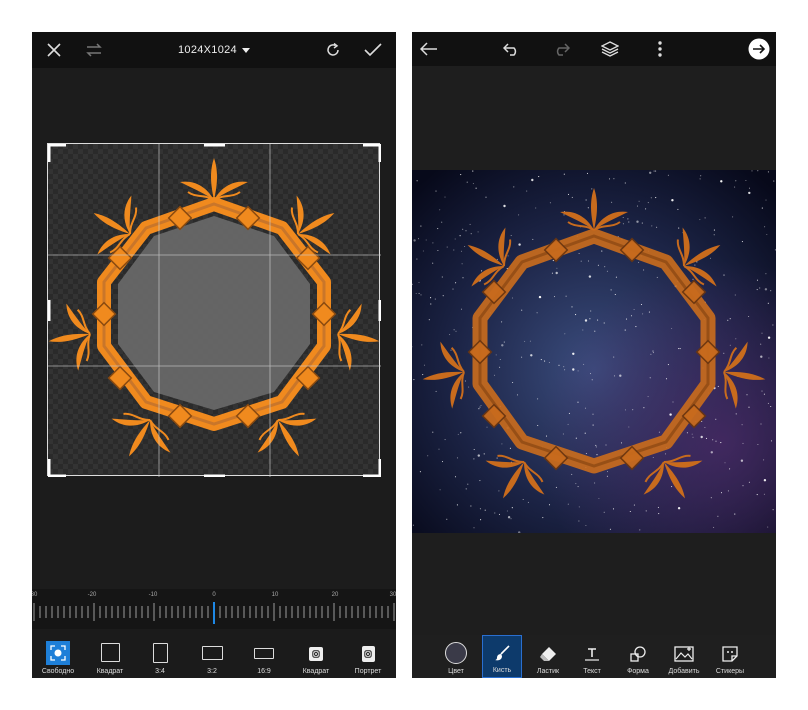 This screenshot has height=710, width=808. I want to click on redo-icon, so click(561, 49).